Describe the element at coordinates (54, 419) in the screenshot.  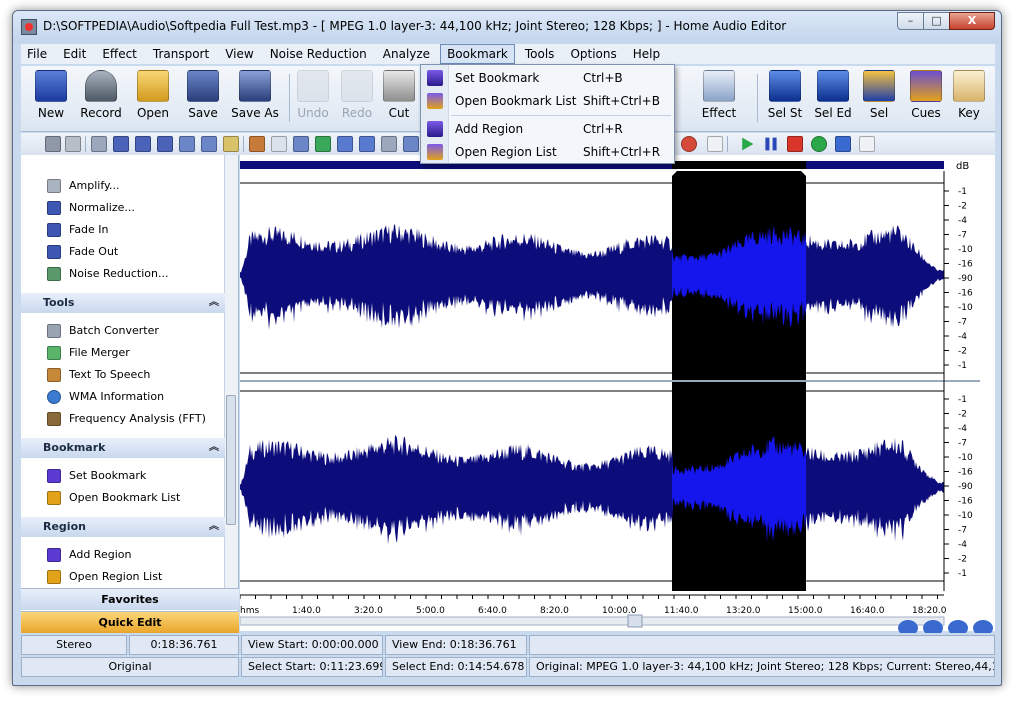
I see `frequency-analysis-icon` at that location.